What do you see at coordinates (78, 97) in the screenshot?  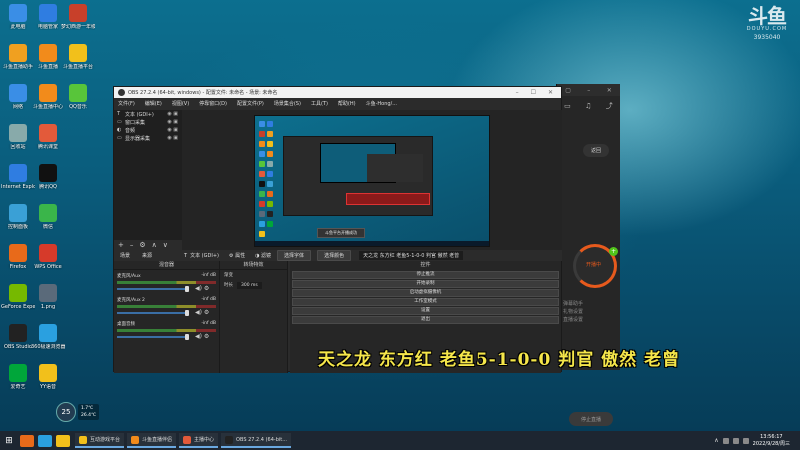 I see `desktop-icon: QQ音乐` at bounding box center [78, 97].